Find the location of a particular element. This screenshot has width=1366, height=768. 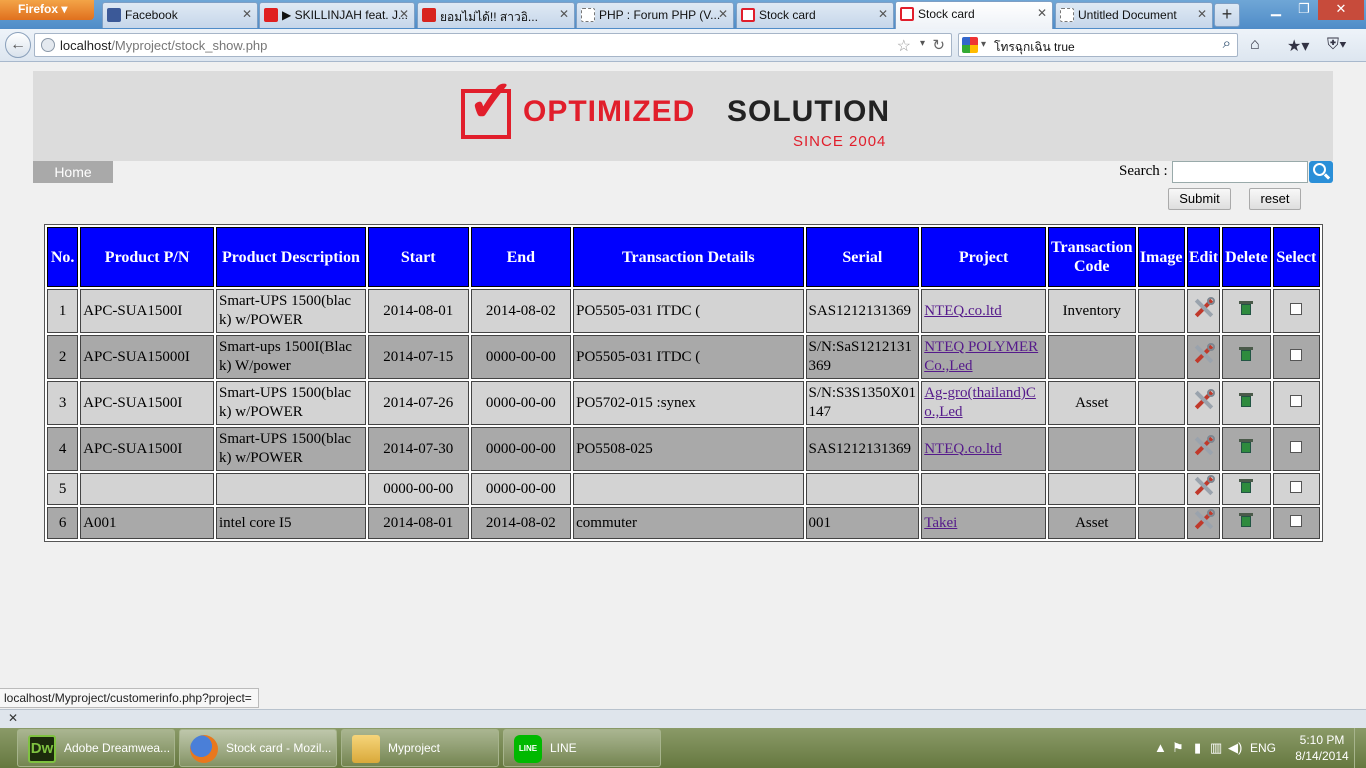

clock-date: 8/14/2014 is located at coordinates (1322, 756).